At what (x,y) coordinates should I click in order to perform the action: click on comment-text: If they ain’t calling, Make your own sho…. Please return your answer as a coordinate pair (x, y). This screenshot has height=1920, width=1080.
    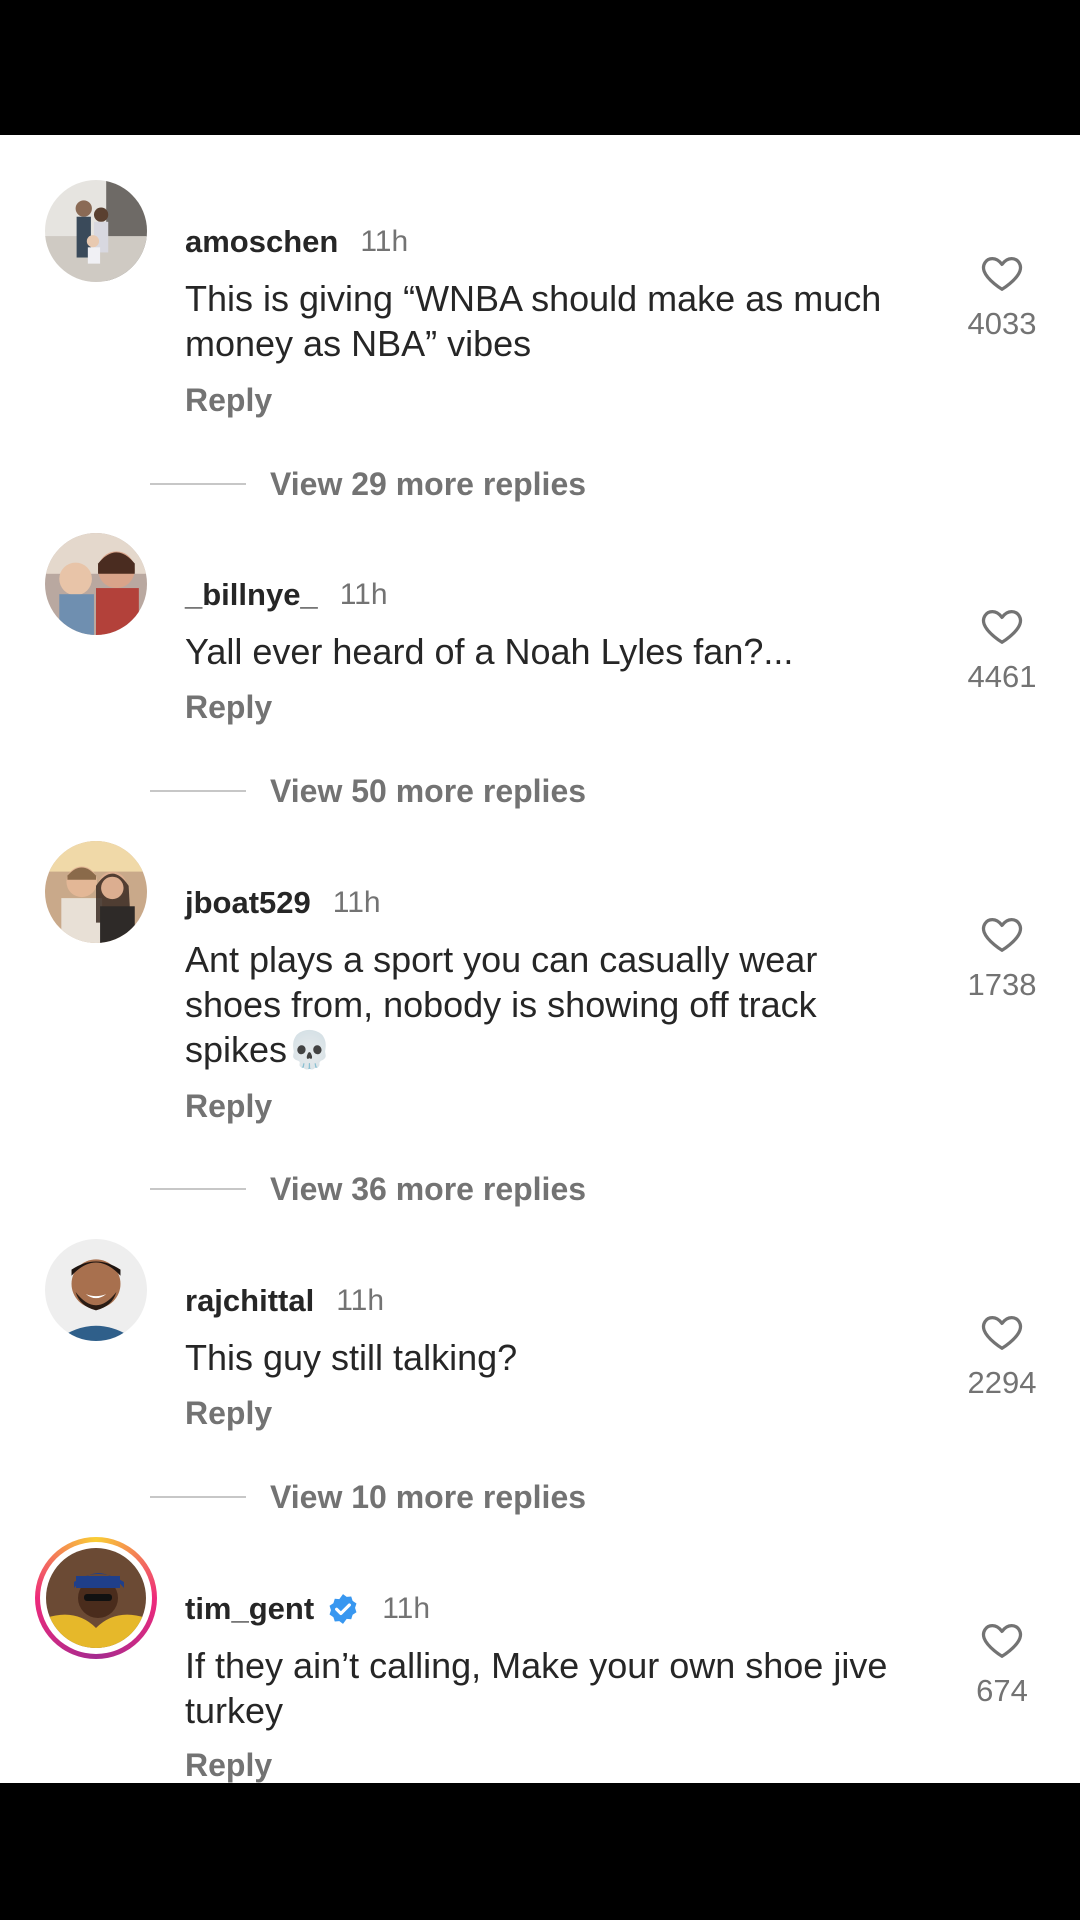
    Looking at the image, I should click on (536, 1688).